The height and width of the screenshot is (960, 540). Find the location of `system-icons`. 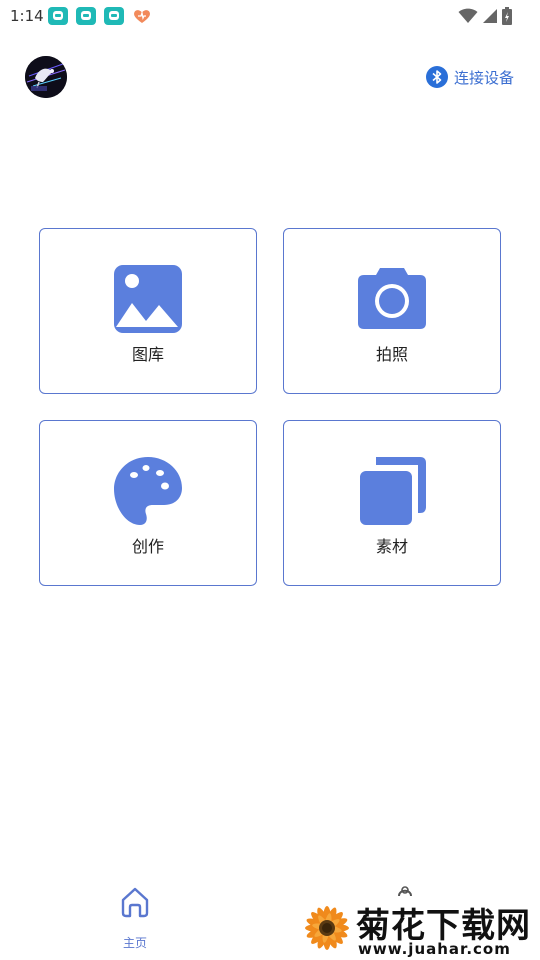

system-icons is located at coordinates (485, 16).